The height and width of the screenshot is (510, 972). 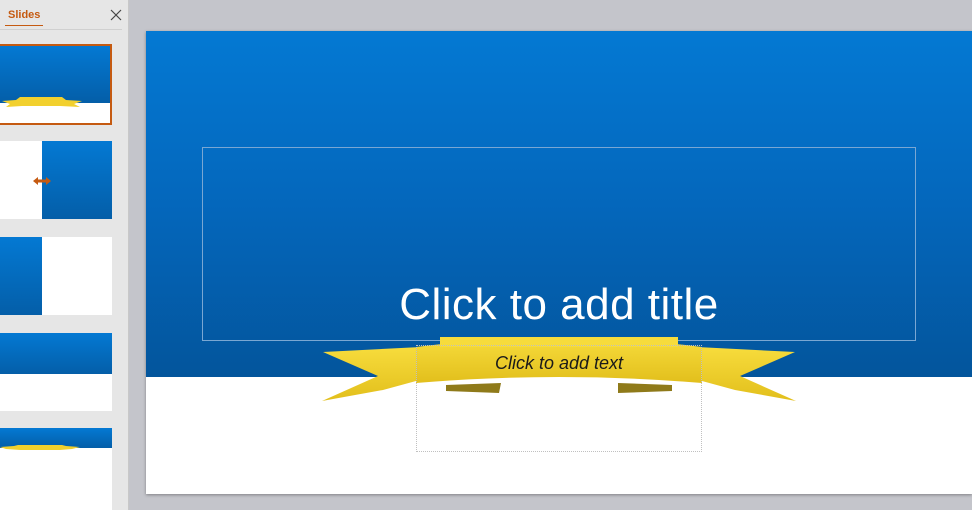 I want to click on close-icon, so click(x=116, y=15).